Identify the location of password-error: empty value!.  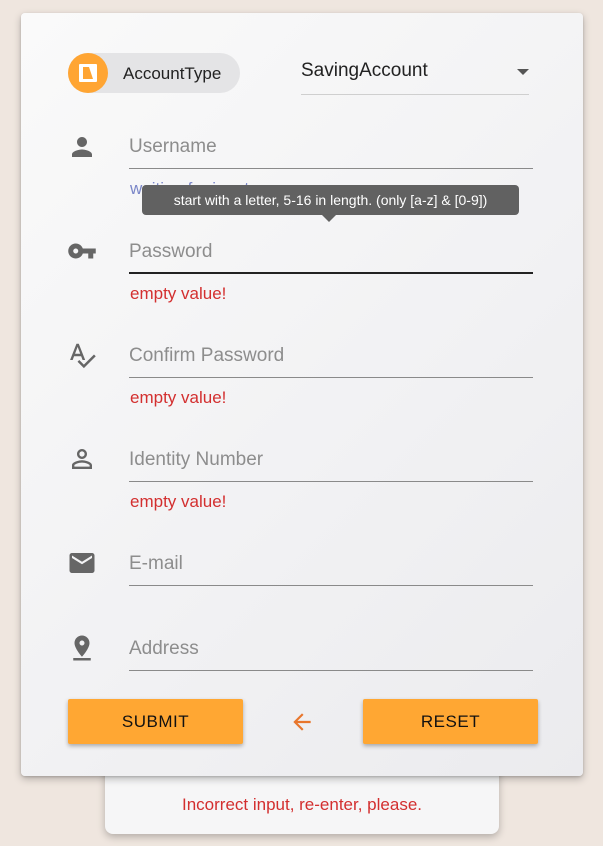
(178, 293).